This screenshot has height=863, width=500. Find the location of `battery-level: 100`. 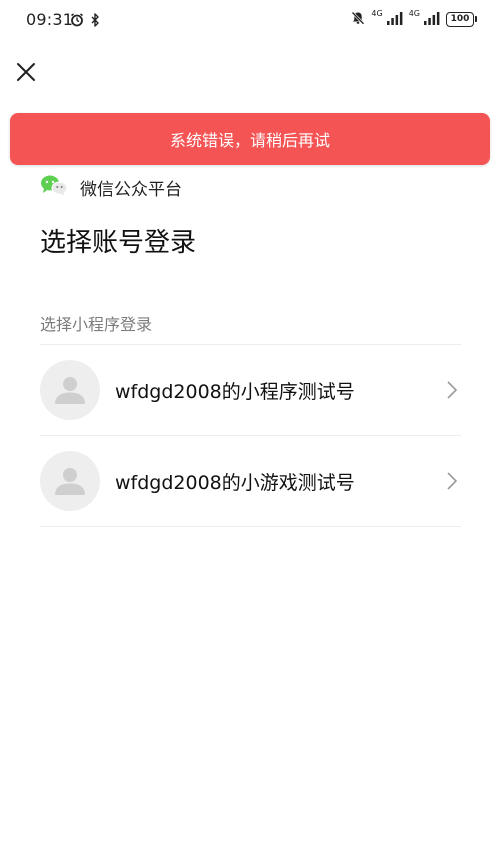

battery-level: 100 is located at coordinates (460, 19).